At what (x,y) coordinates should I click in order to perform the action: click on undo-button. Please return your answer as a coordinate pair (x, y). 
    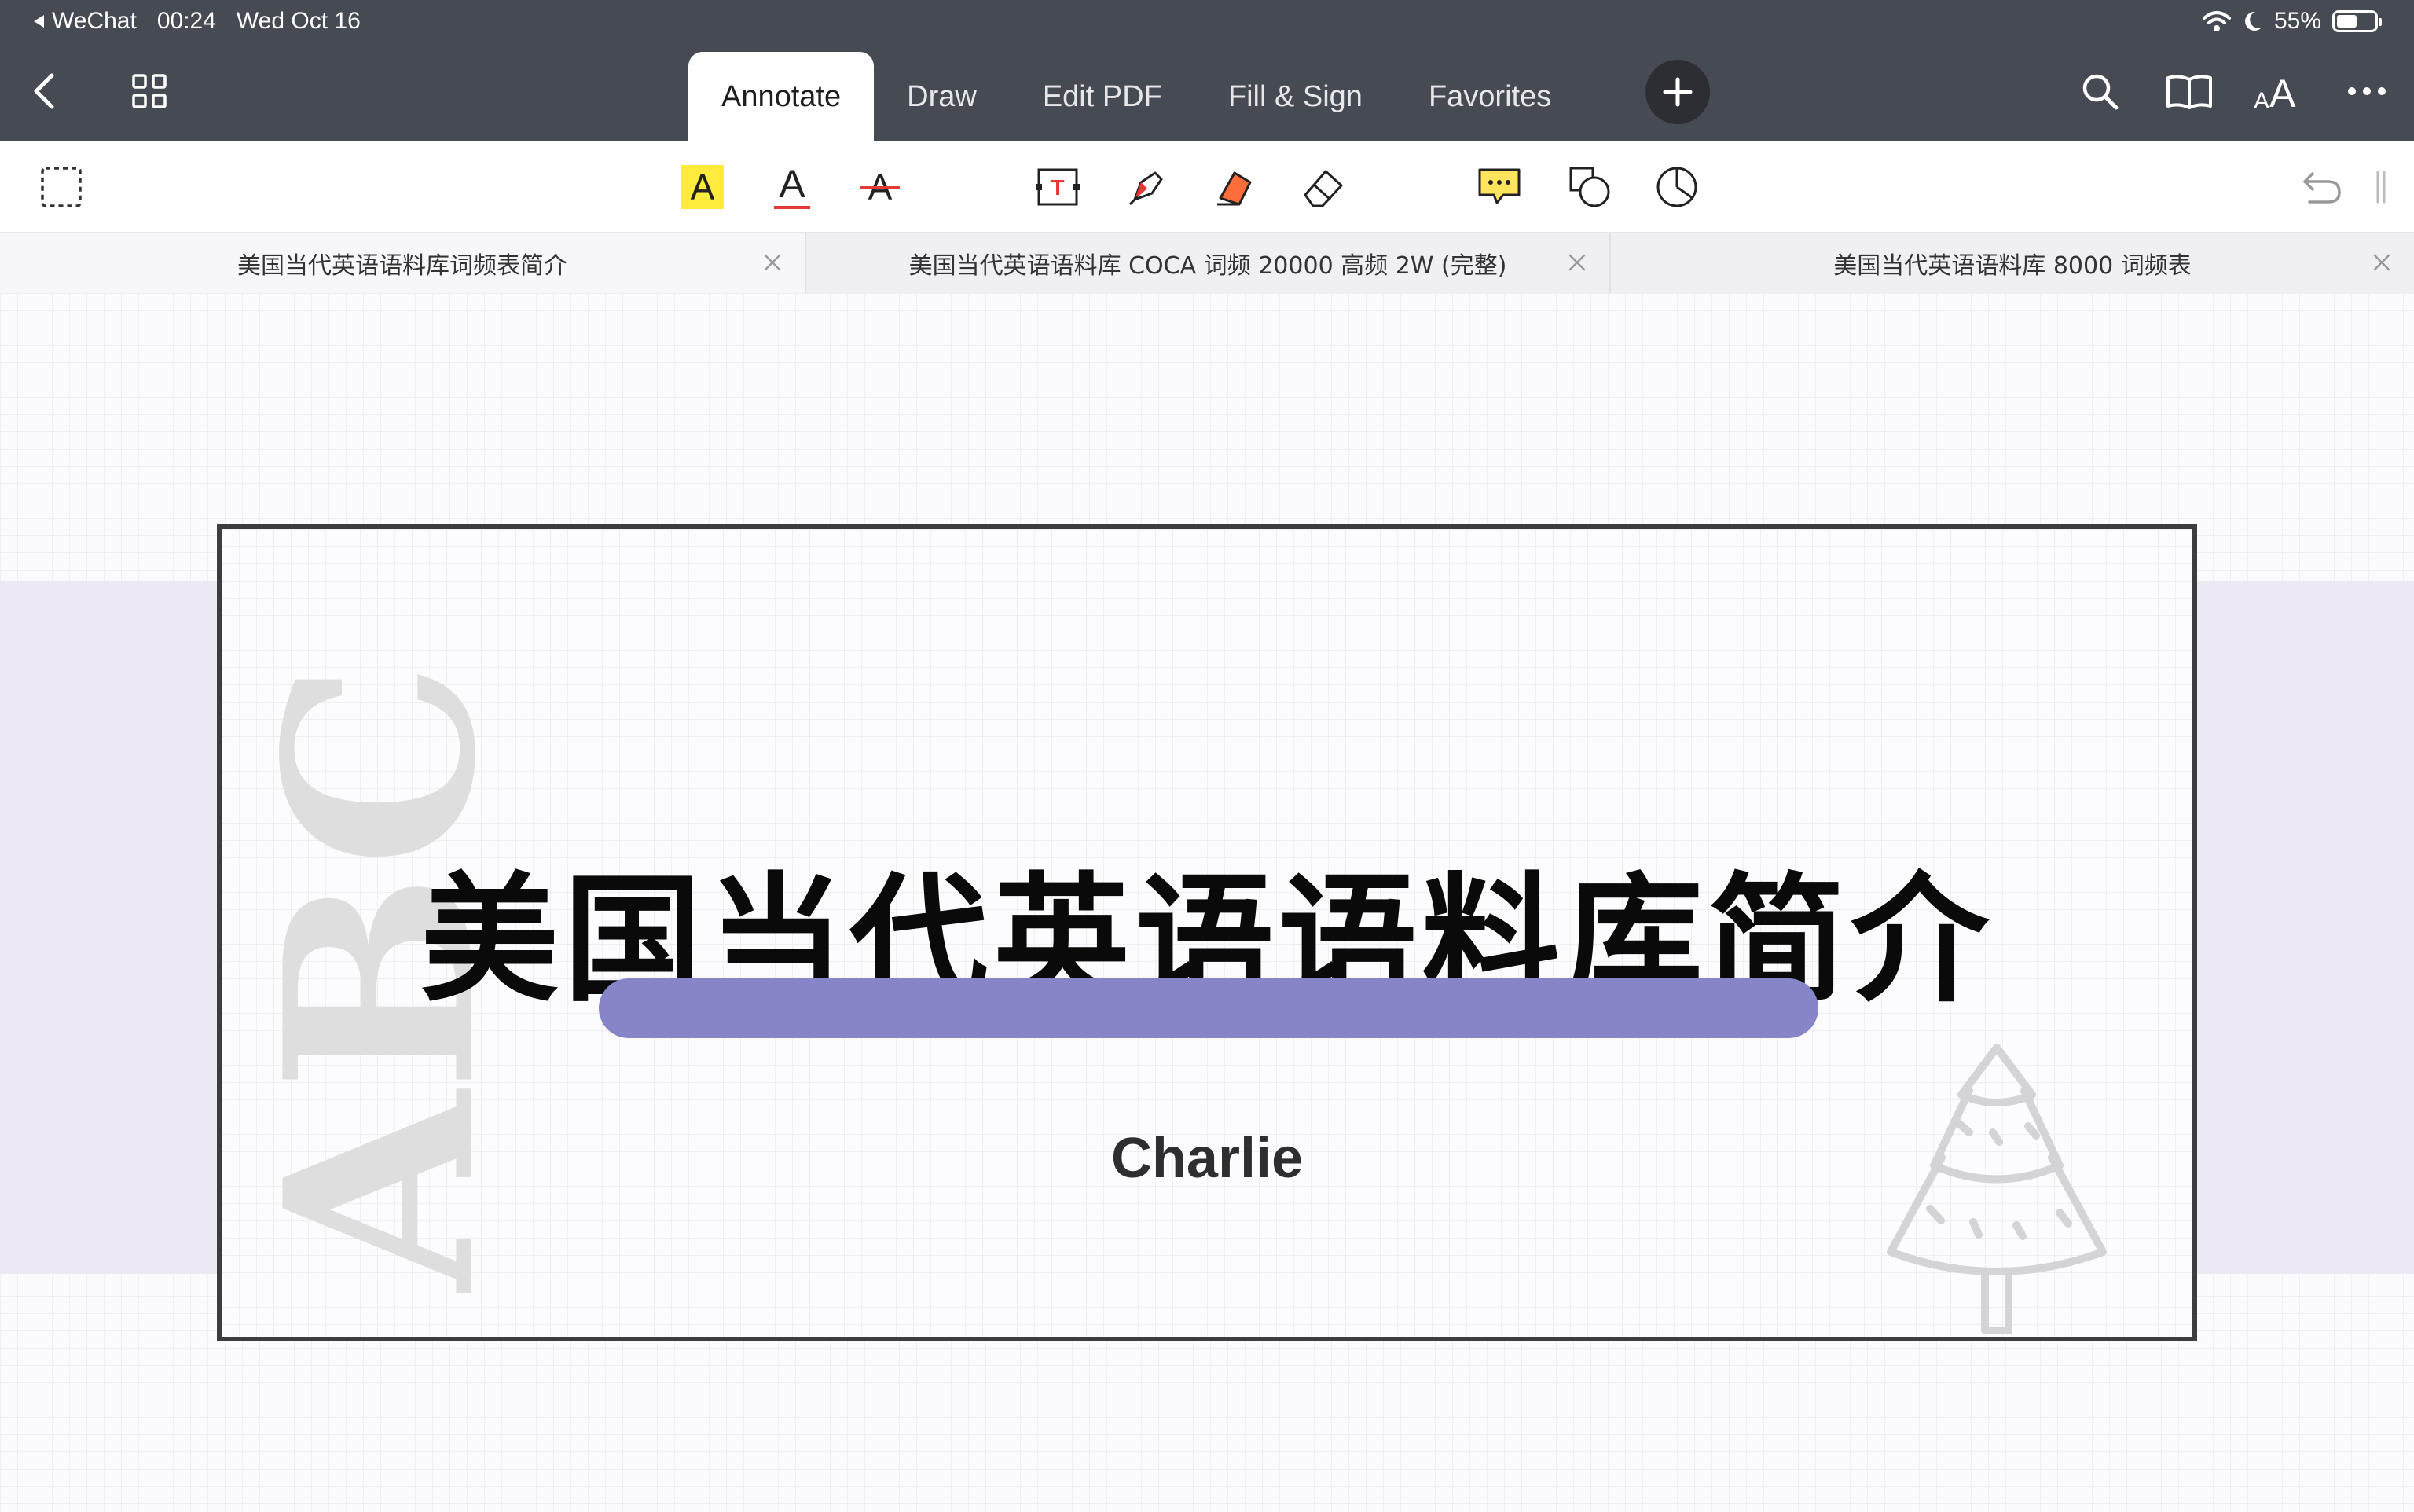
    Looking at the image, I should click on (2321, 187).